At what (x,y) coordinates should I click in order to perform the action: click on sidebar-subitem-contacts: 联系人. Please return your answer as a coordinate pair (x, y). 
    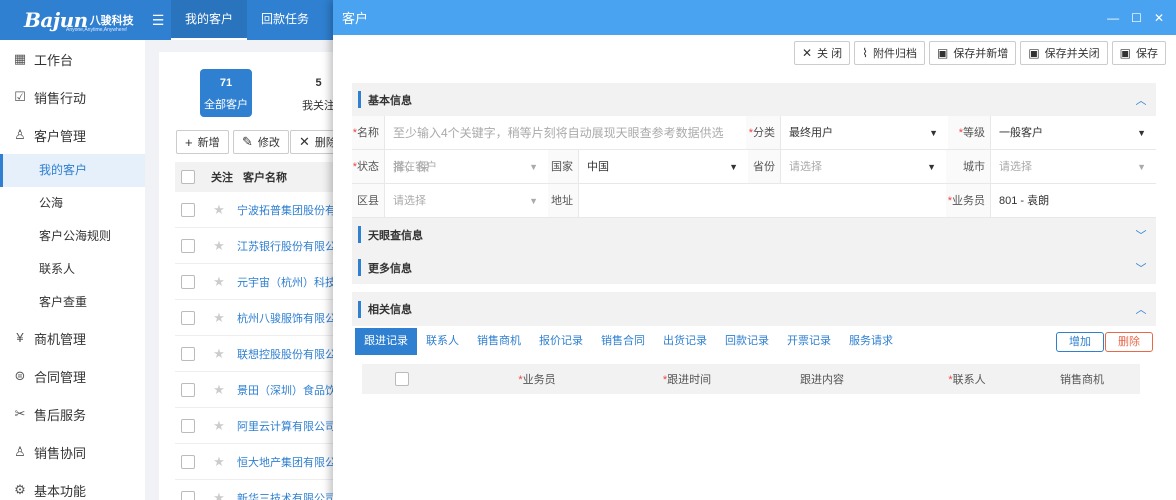
    Looking at the image, I should click on (72, 269).